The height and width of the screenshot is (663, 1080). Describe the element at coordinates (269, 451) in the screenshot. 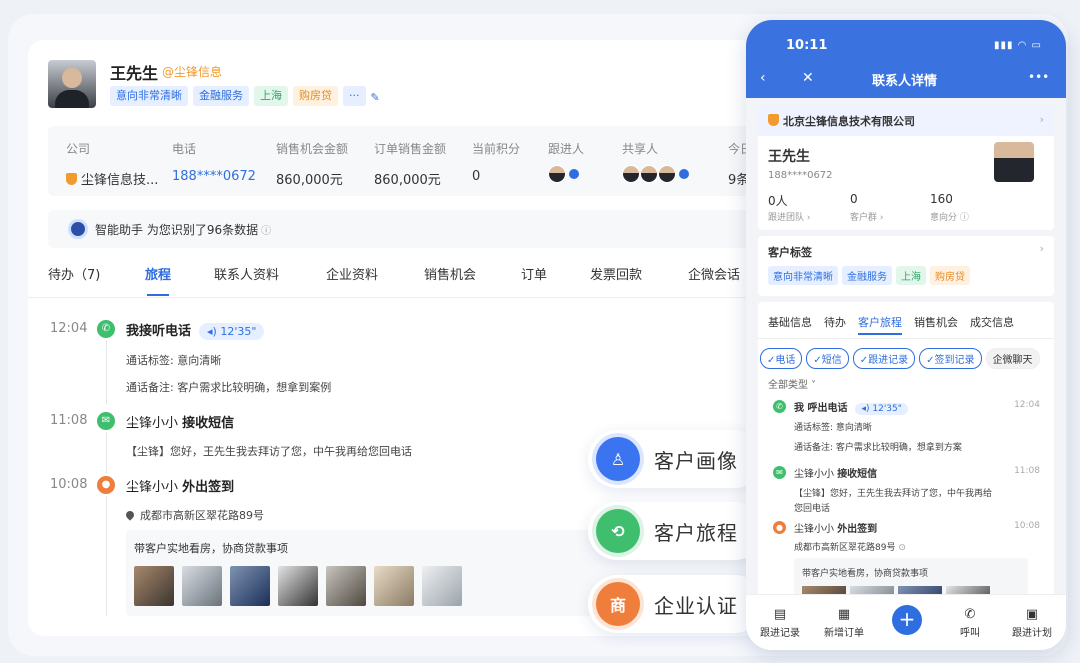

I see `sms-content: 【尘锋】您好，王先生我去拜访了您，中午我再给您回电话` at that location.